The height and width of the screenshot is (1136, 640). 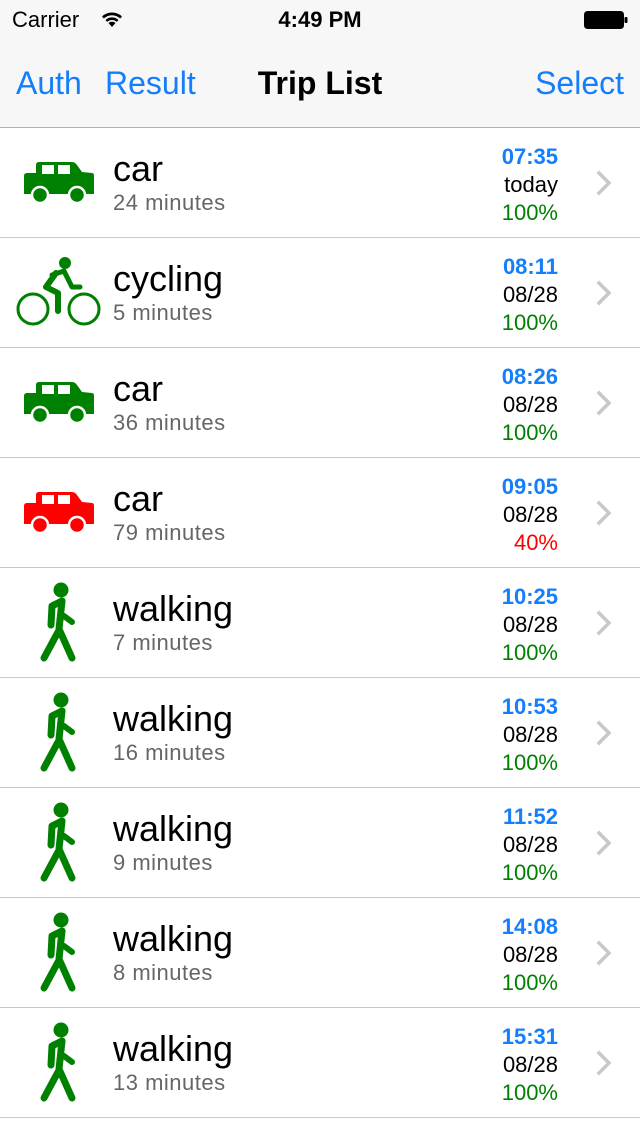 What do you see at coordinates (320, 183) in the screenshot?
I see `trip-row-car: car 24 minutes 07:35 today 100%` at bounding box center [320, 183].